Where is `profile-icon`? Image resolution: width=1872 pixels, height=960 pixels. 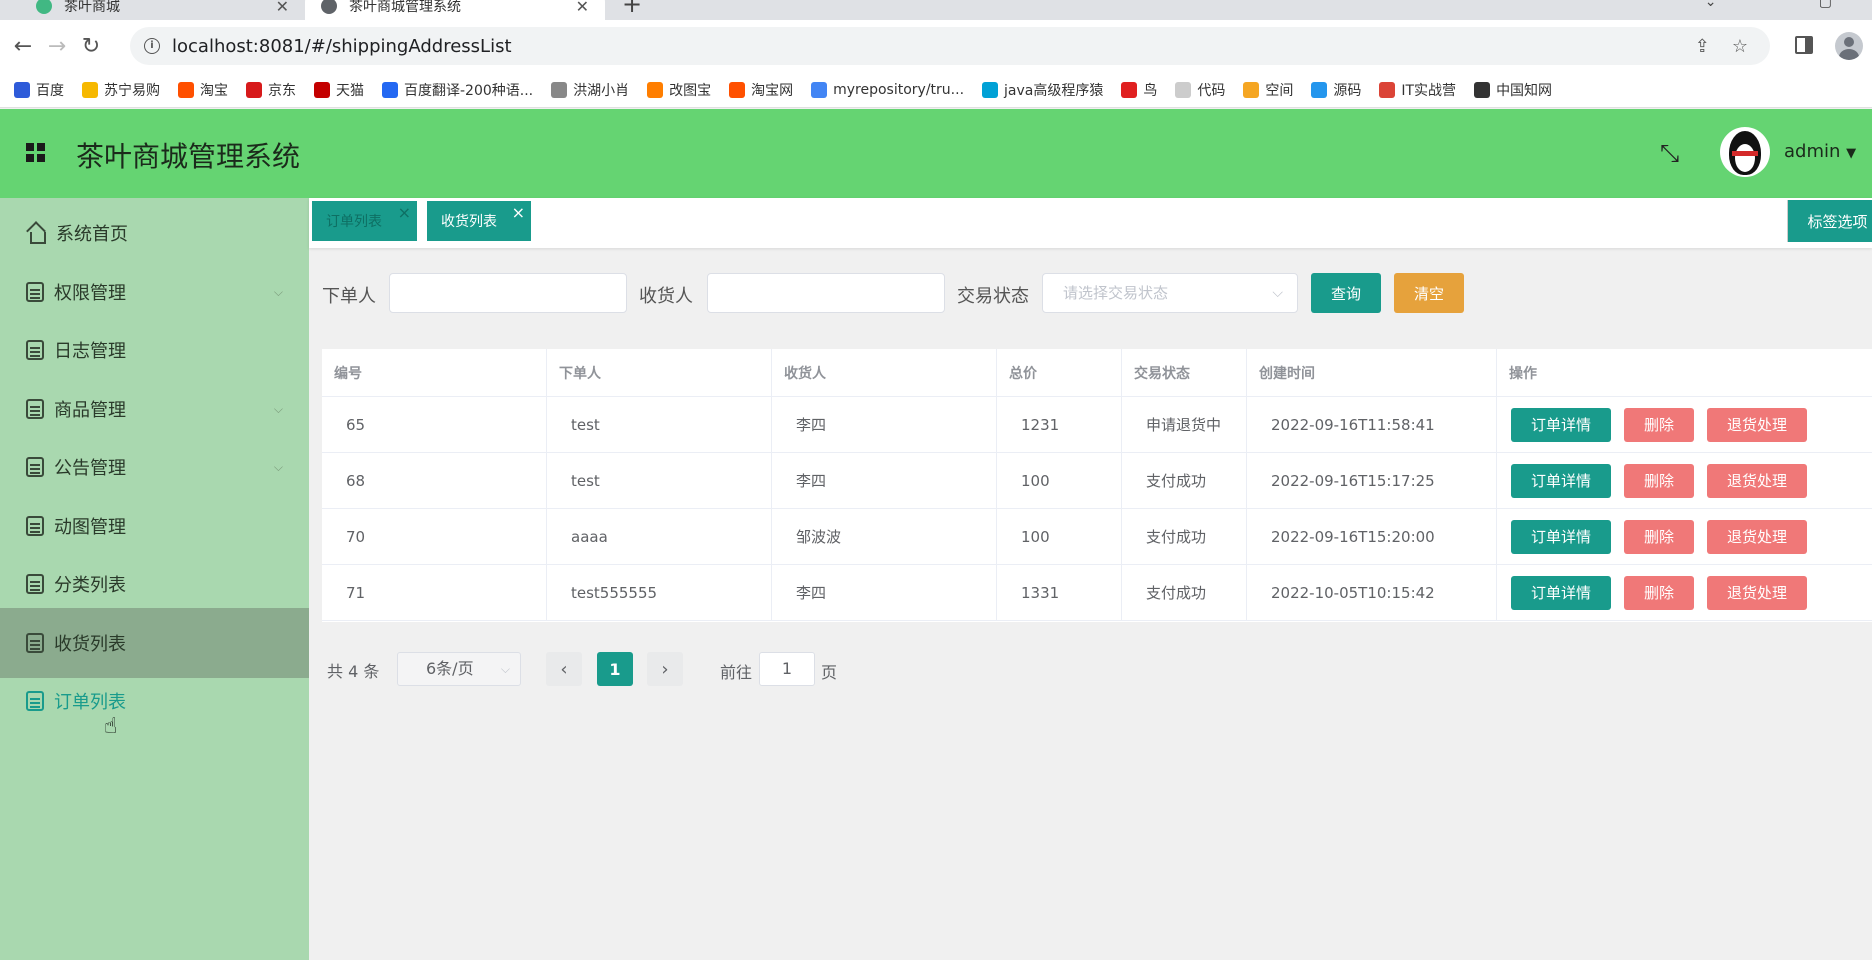
profile-icon is located at coordinates (1849, 46).